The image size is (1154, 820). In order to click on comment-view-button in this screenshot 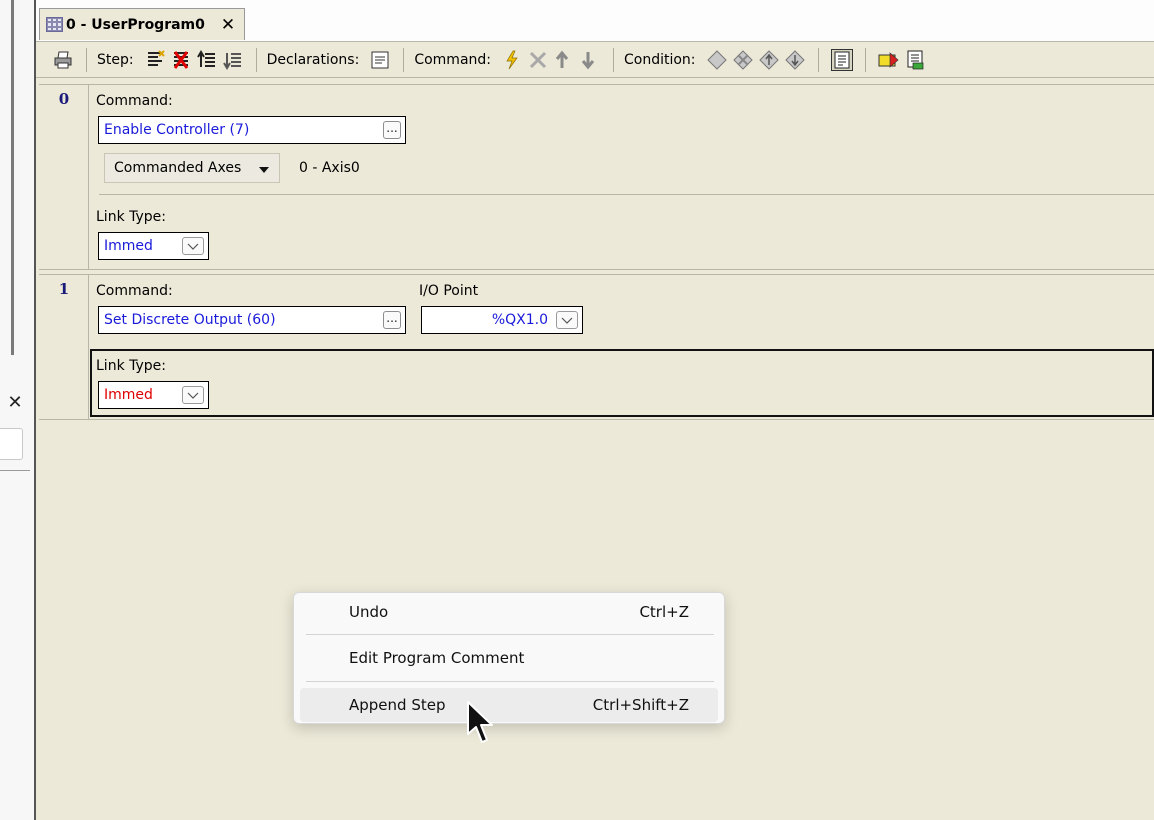, I will do `click(841, 59)`.